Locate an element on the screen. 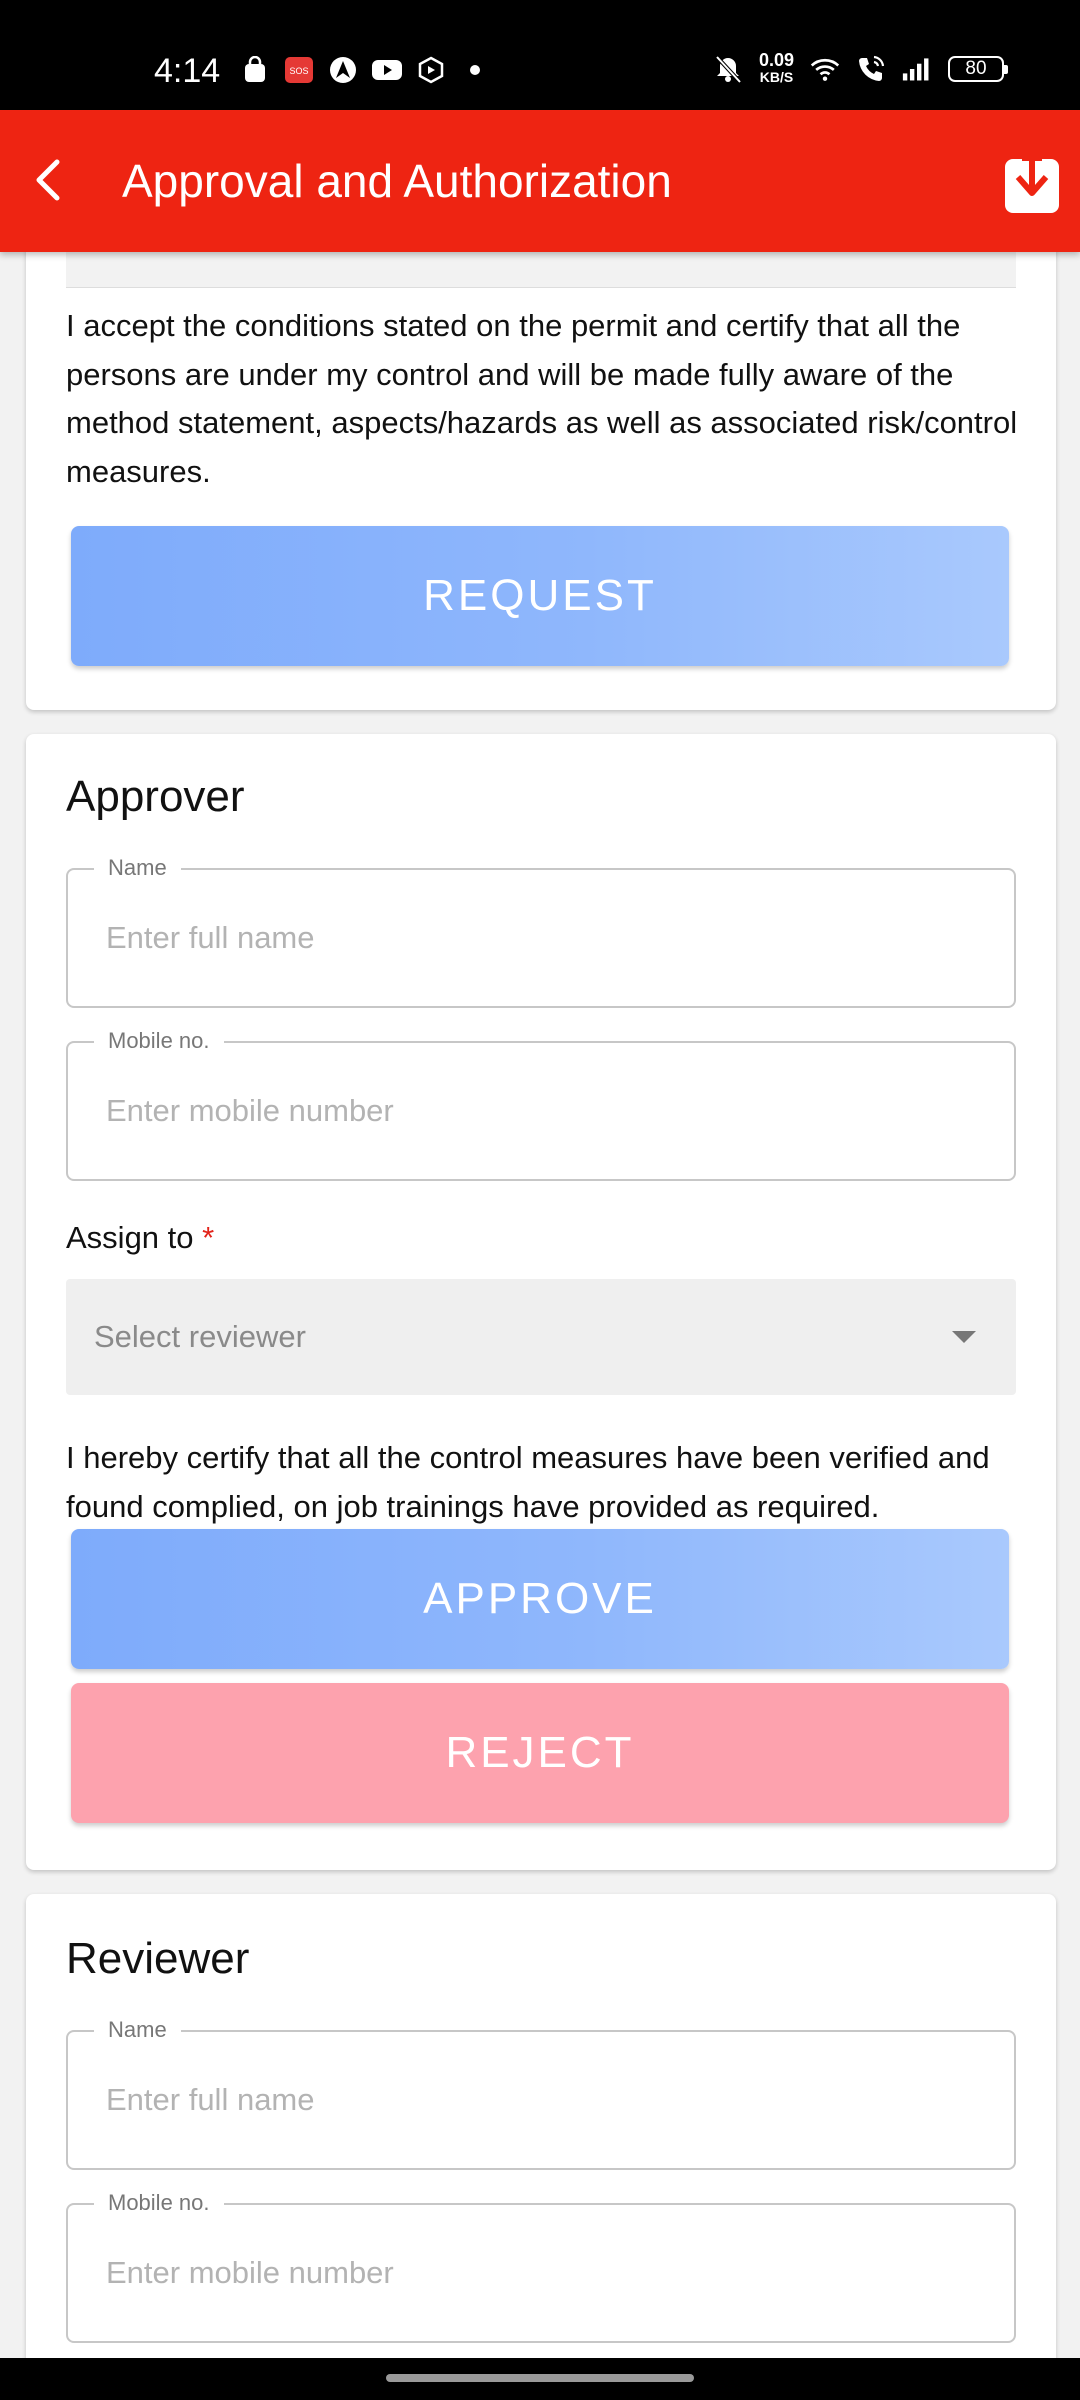 This screenshot has width=1080, height=2400. reviewer-mobile-input is located at coordinates (536, 2273).